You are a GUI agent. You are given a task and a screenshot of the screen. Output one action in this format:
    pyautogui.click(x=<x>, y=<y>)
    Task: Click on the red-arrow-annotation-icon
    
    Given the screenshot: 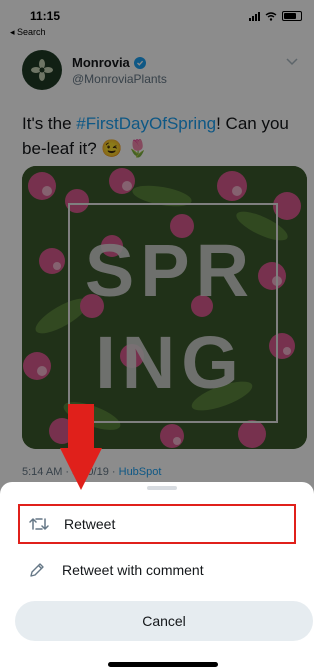 What is the action you would take?
    pyautogui.click(x=81, y=447)
    